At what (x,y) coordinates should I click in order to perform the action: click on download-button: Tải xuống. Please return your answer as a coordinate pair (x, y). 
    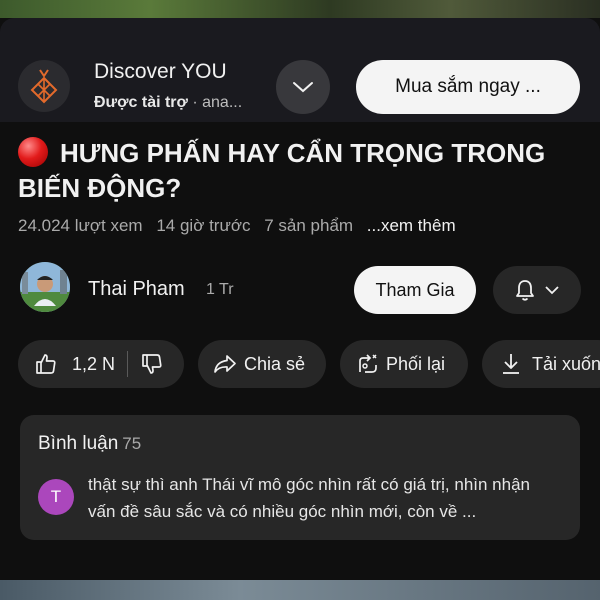
    Looking at the image, I should click on (541, 364).